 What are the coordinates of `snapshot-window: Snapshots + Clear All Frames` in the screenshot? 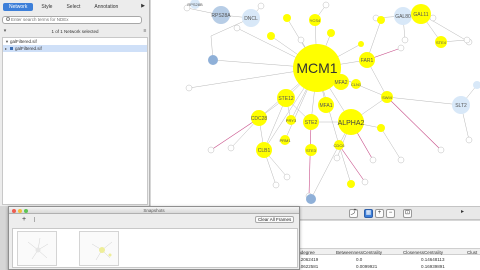 It's located at (154, 238).